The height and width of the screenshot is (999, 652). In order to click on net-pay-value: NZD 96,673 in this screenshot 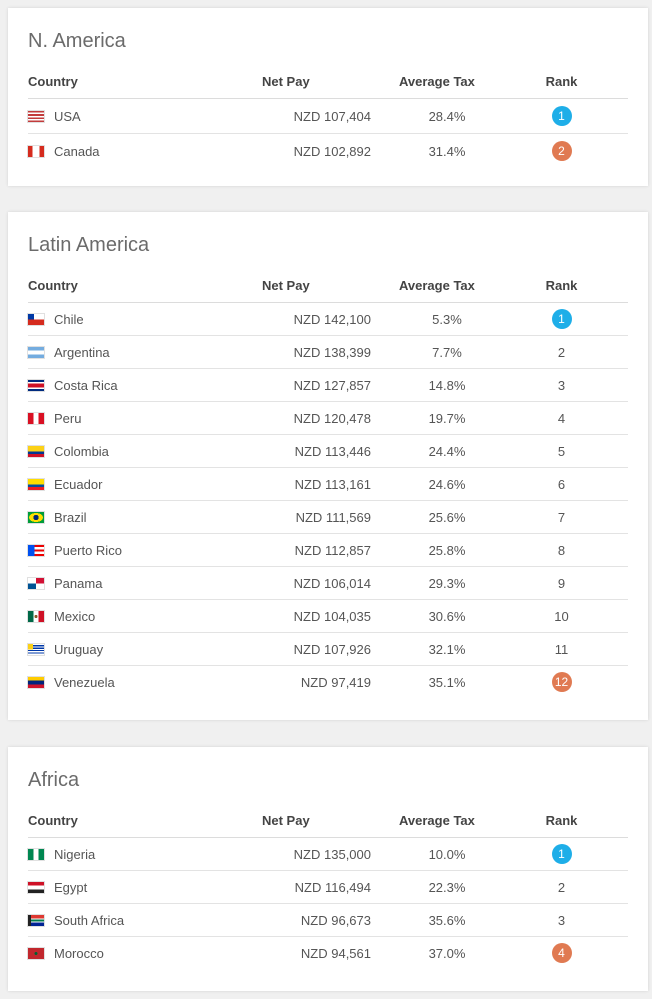, I will do `click(308, 920)`.